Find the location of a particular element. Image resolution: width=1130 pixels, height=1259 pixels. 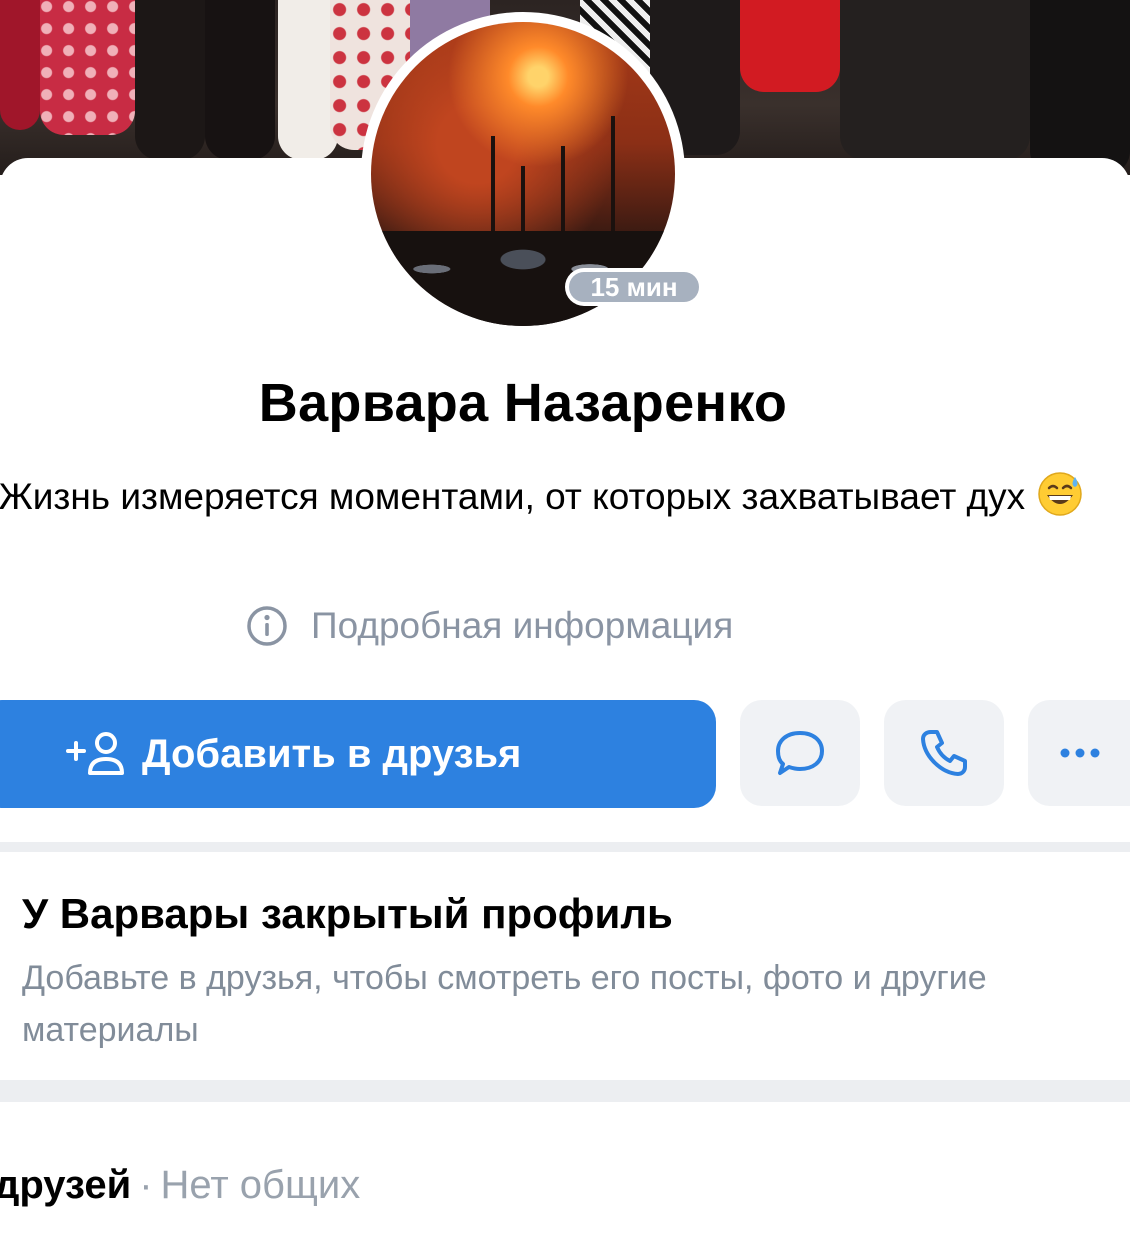

add-friend-button: Добавить в друзья is located at coordinates (358, 754).